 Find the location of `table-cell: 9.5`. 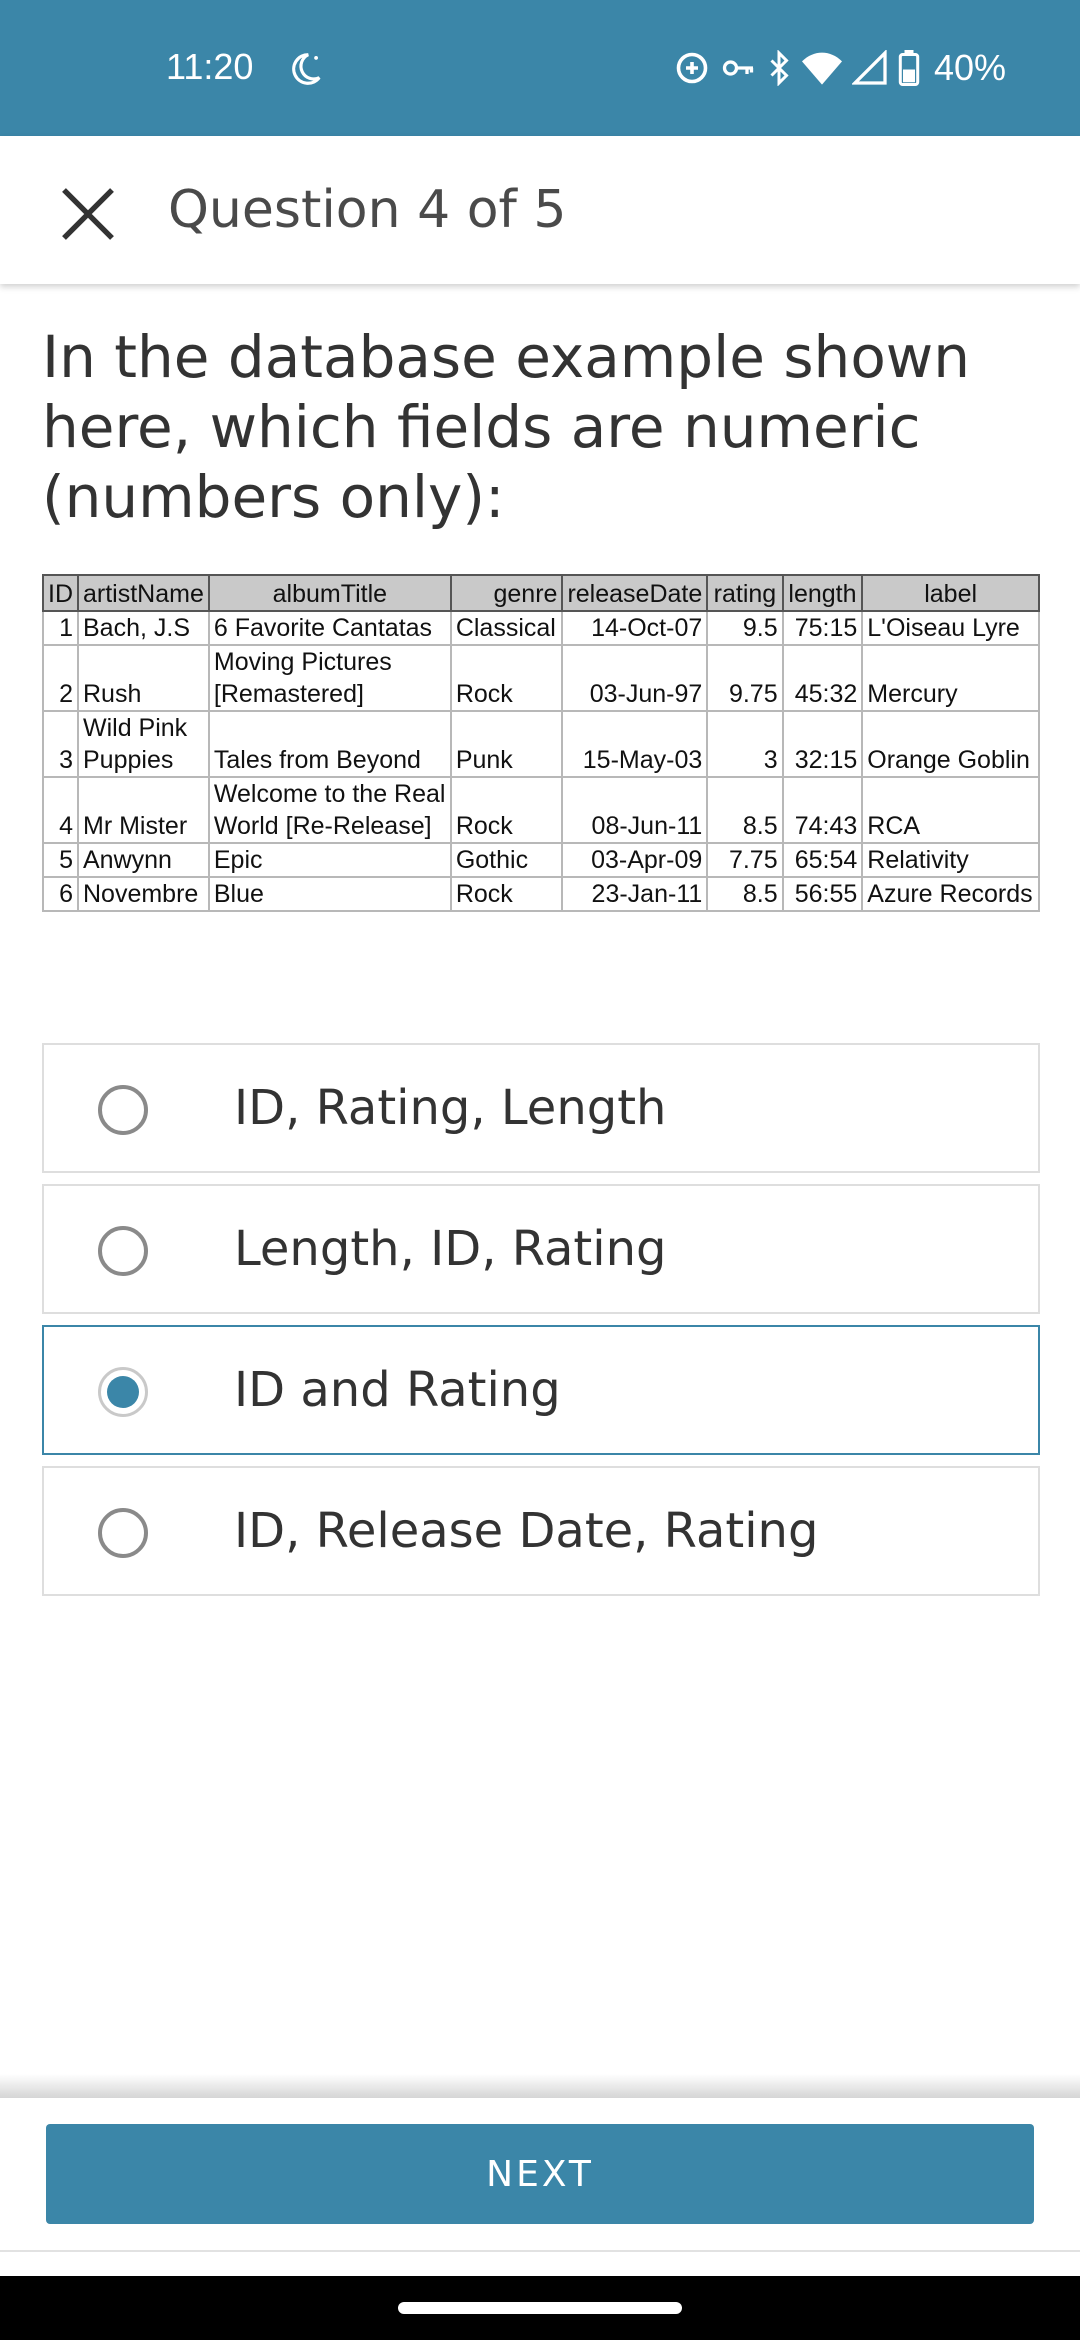

table-cell: 9.5 is located at coordinates (745, 628).